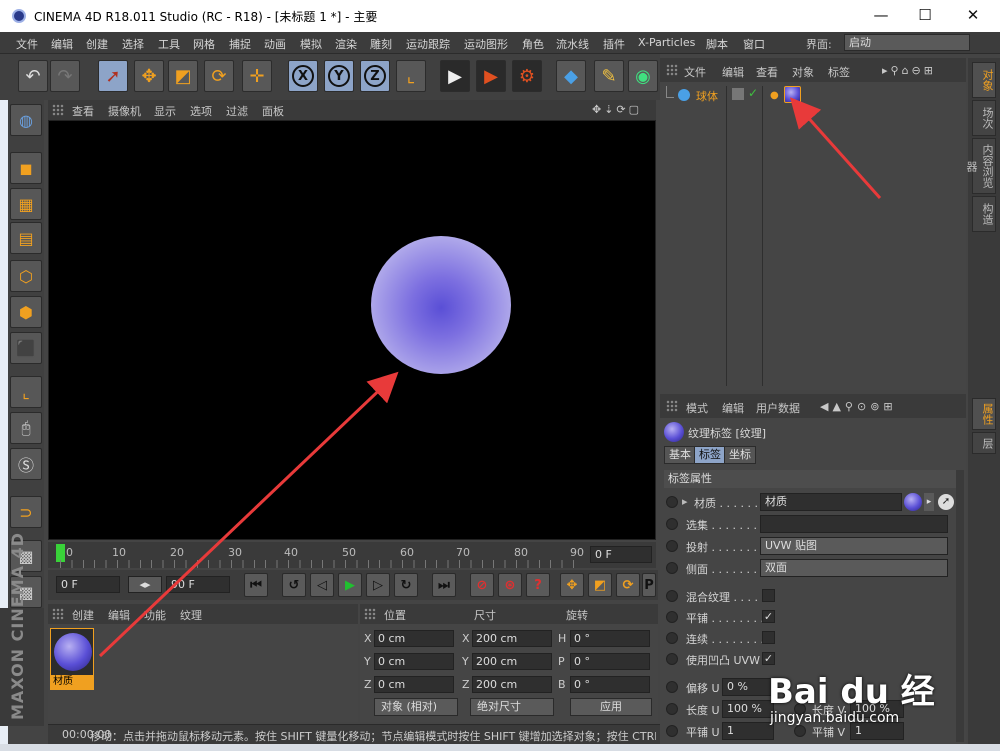 Image resolution: width=1000 pixels, height=751 pixels. Describe the element at coordinates (836, 148) in the screenshot. I see `arrow-to-texture-tag` at that location.